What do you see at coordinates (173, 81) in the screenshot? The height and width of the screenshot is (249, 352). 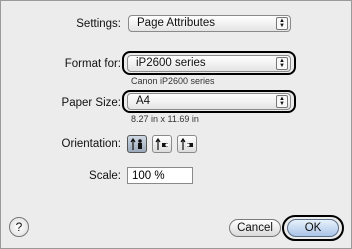 I see `format-for-caption: Canon iP2600 series` at bounding box center [173, 81].